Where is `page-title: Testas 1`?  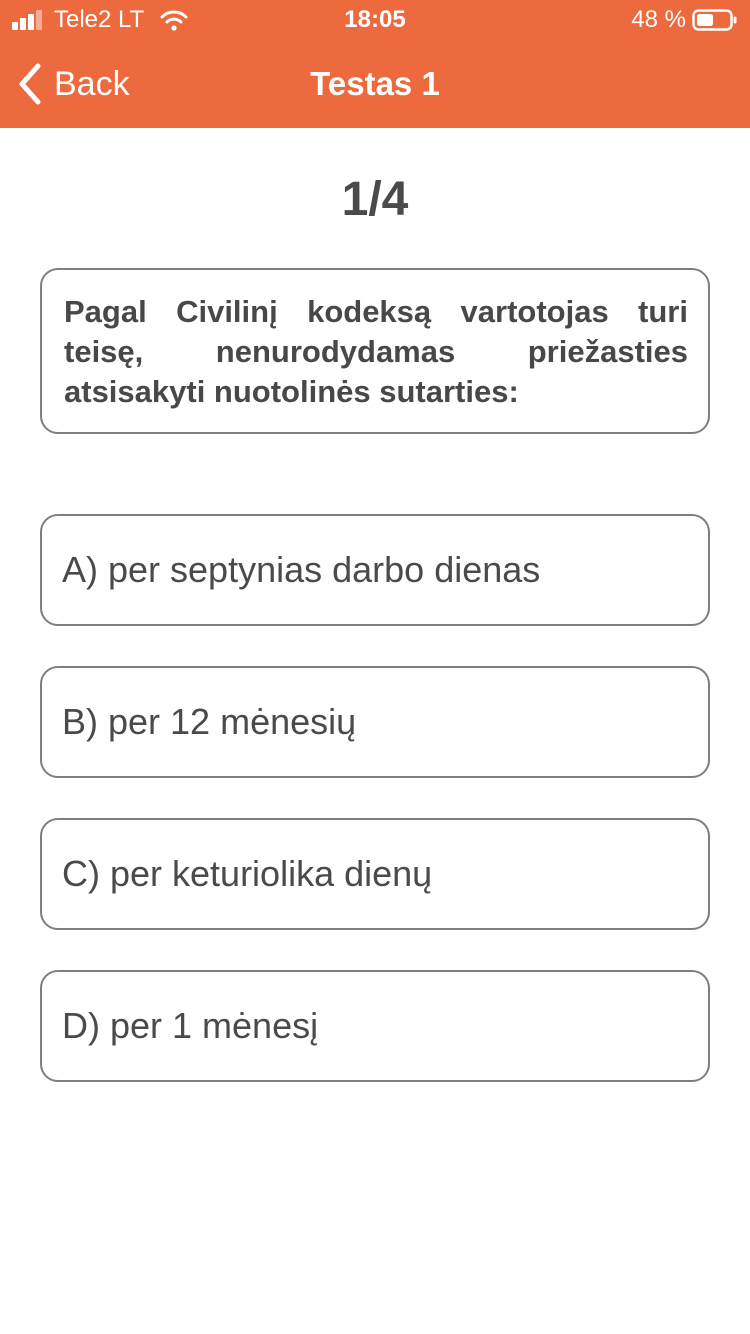 page-title: Testas 1 is located at coordinates (375, 83).